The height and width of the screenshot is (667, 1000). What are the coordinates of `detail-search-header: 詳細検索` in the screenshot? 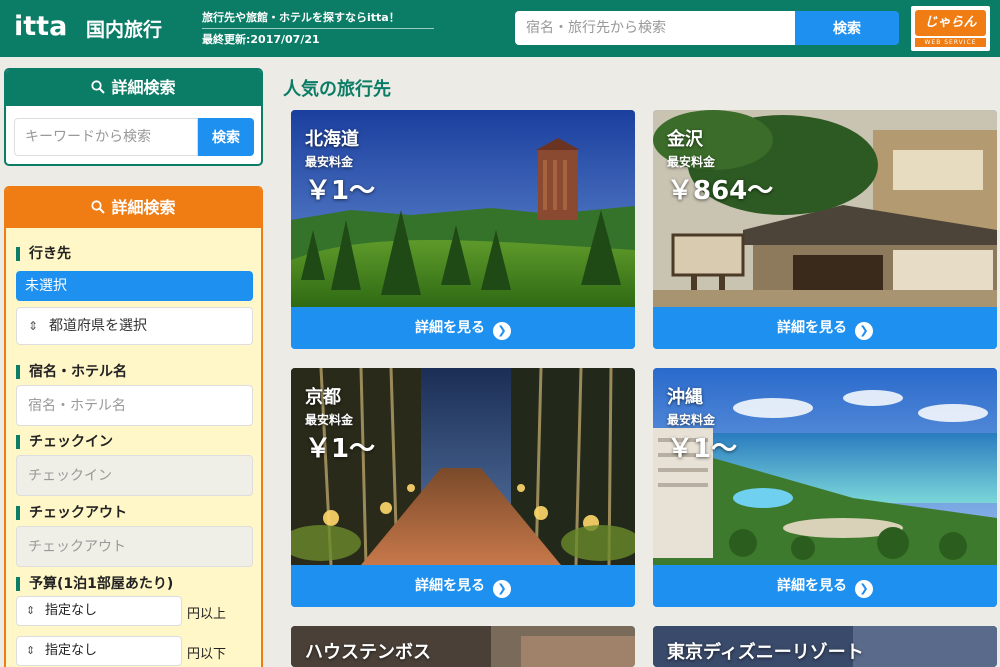 It's located at (133, 208).